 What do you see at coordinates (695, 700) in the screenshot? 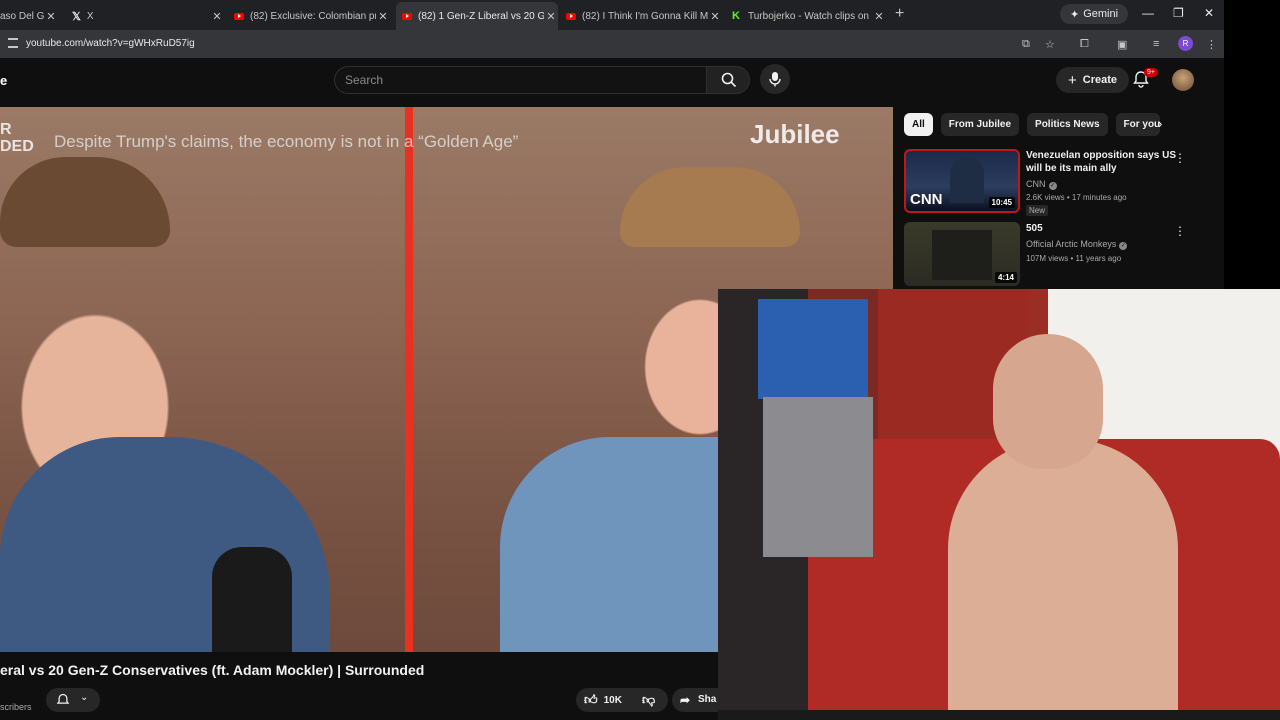
I see `share-button: ➦ Sha` at bounding box center [695, 700].